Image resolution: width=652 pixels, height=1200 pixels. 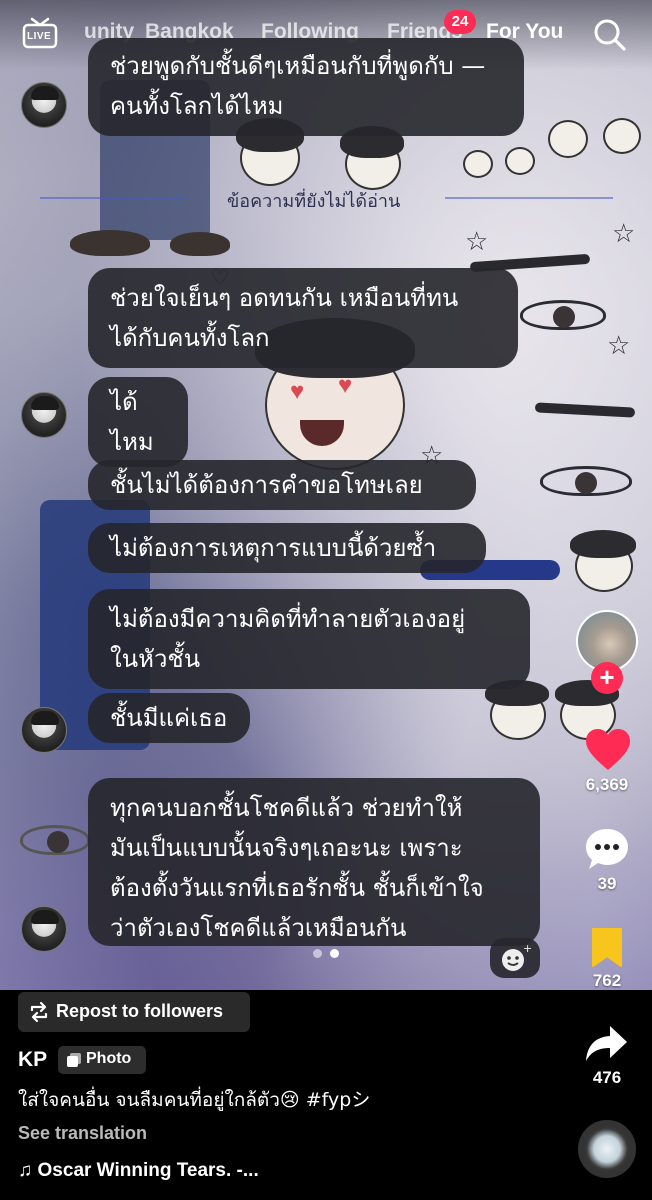 I want to click on share-button, so click(x=606, y=1044).